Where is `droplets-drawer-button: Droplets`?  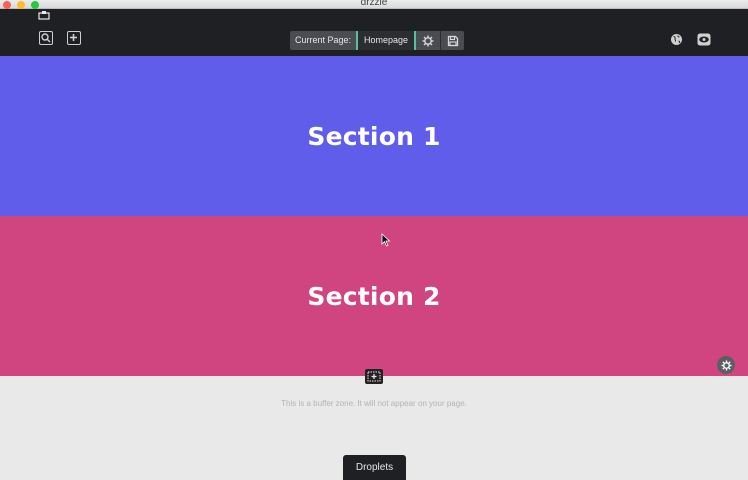 droplets-drawer-button: Droplets is located at coordinates (374, 467).